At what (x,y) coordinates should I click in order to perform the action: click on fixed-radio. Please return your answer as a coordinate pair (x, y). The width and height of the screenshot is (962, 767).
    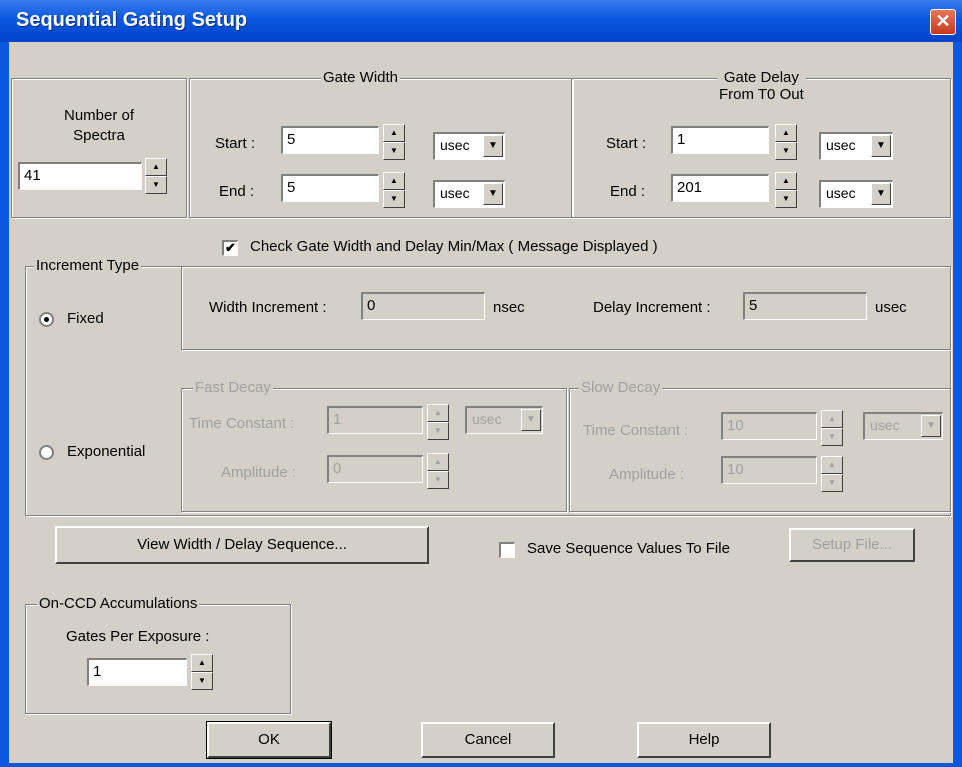
    Looking at the image, I should click on (46, 319).